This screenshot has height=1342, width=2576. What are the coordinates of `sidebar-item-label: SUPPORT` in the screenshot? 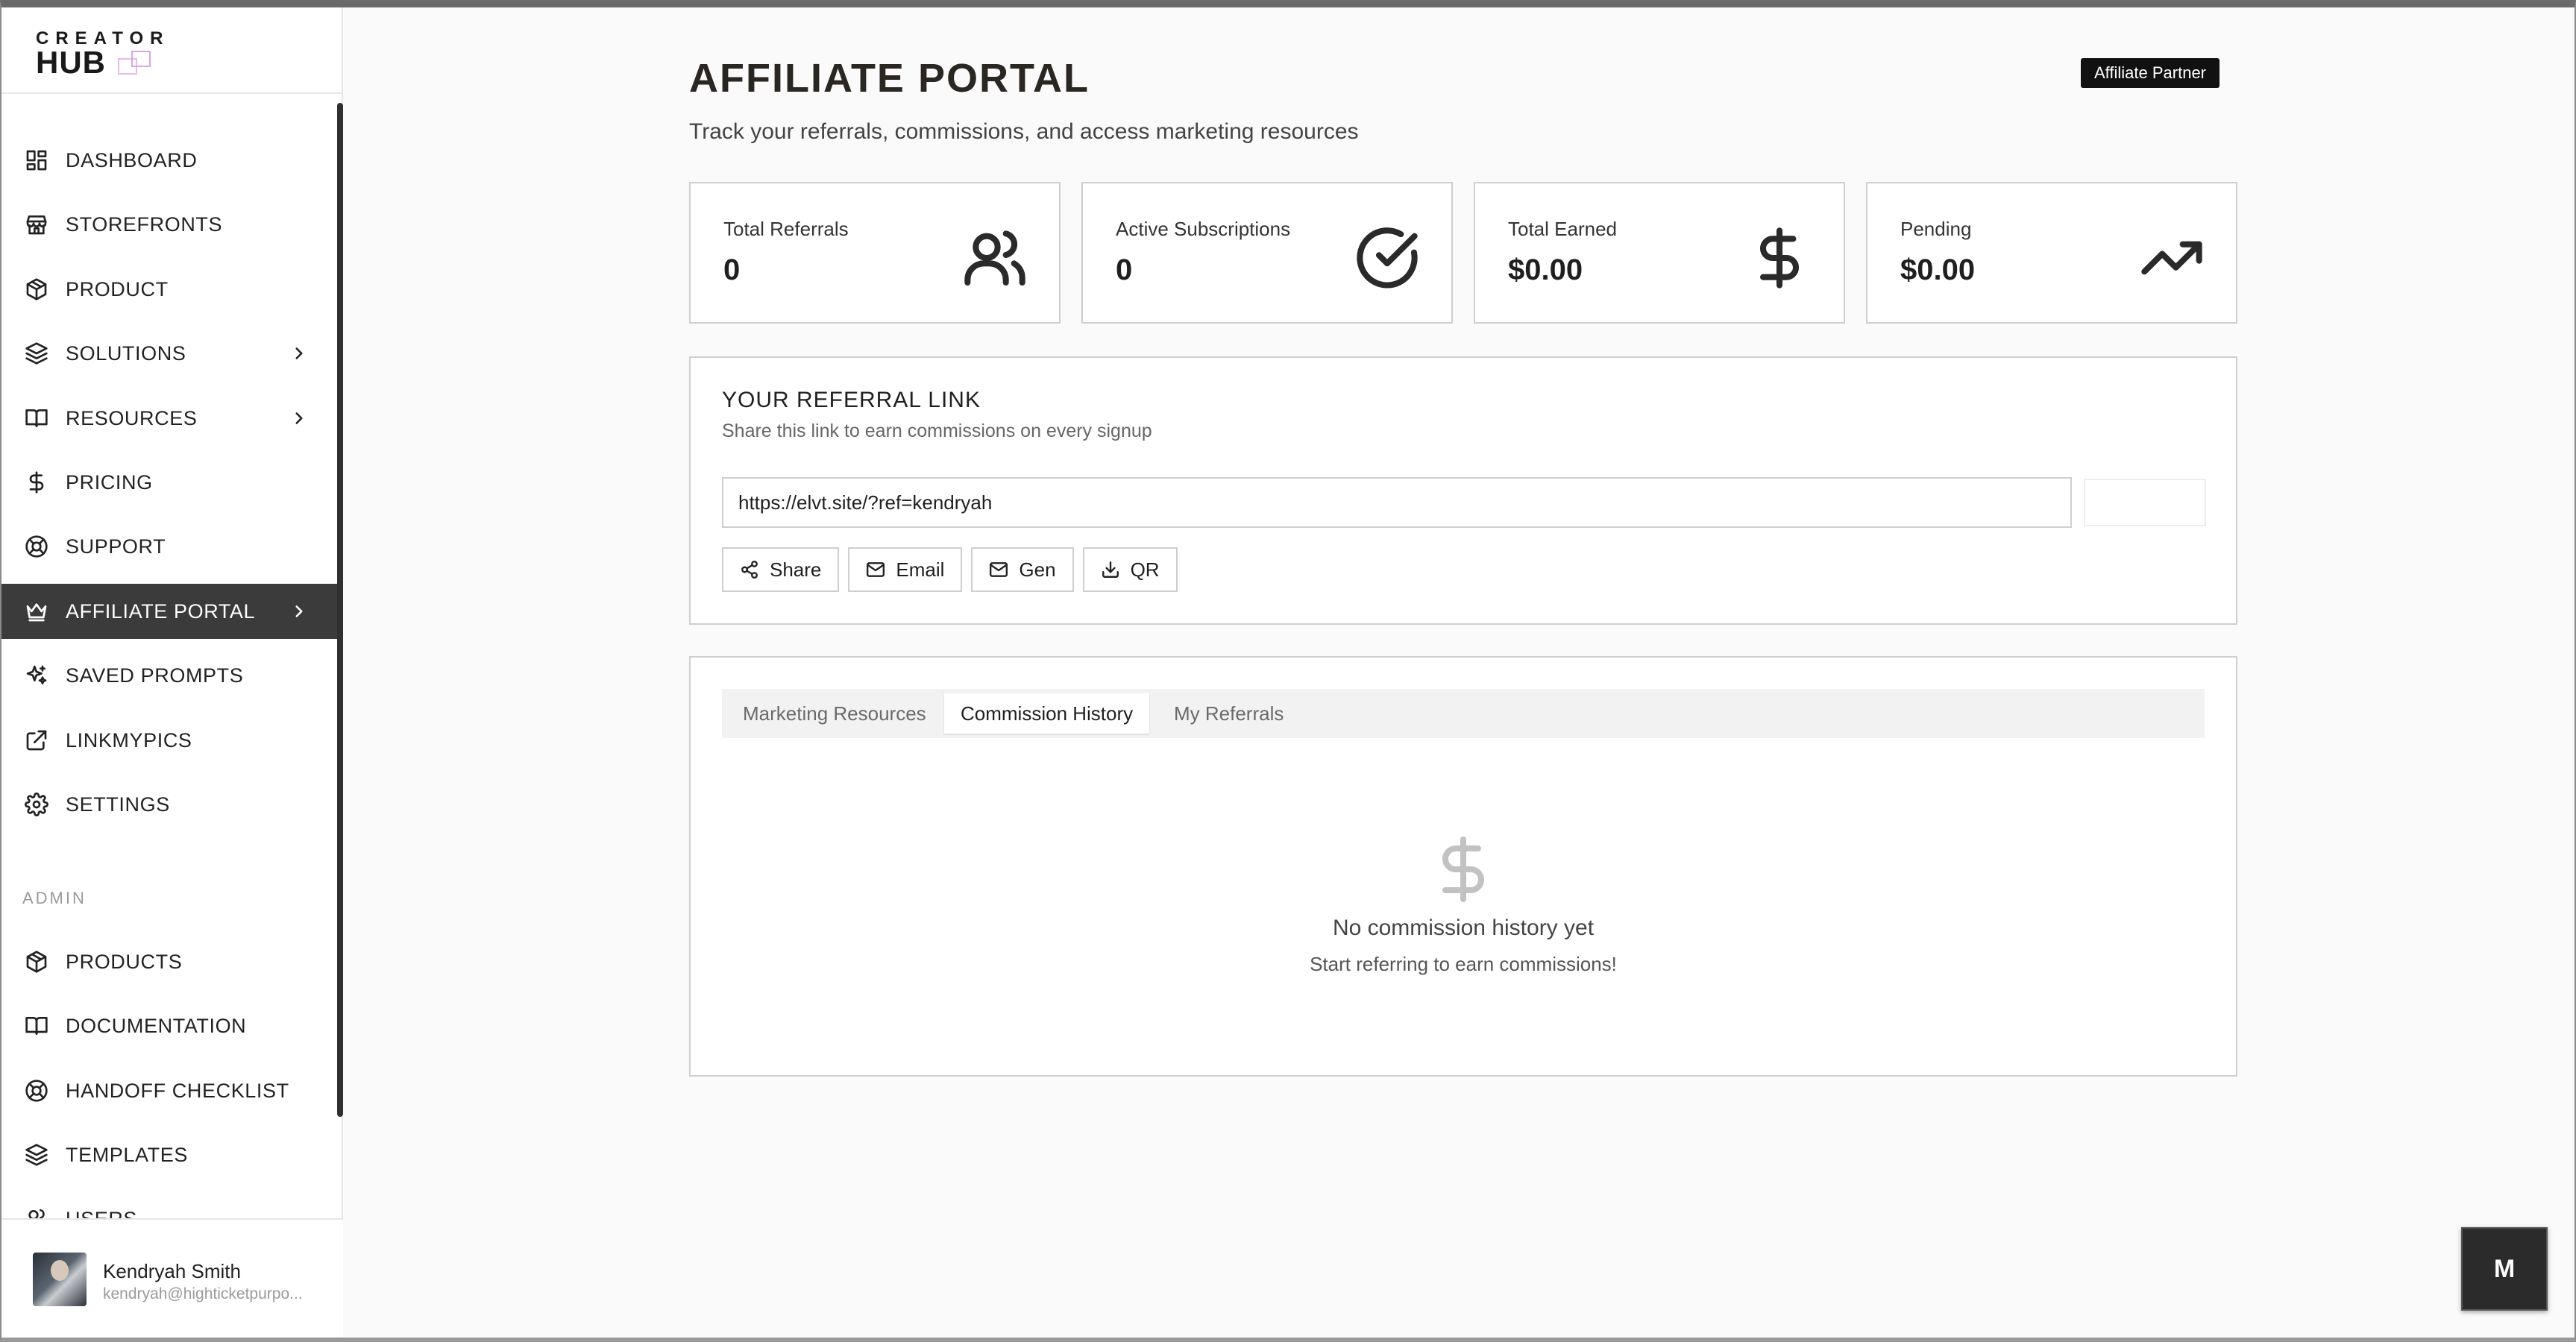 It's located at (116, 546).